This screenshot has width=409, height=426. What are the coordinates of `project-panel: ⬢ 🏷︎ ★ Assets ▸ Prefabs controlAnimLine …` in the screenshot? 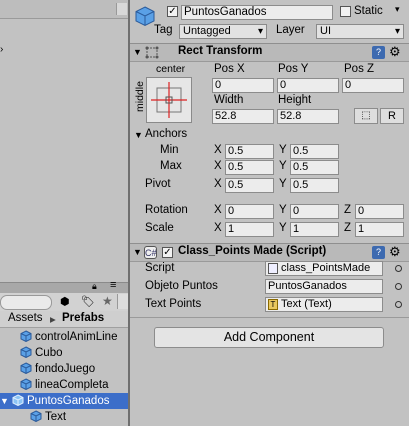 It's located at (64, 359).